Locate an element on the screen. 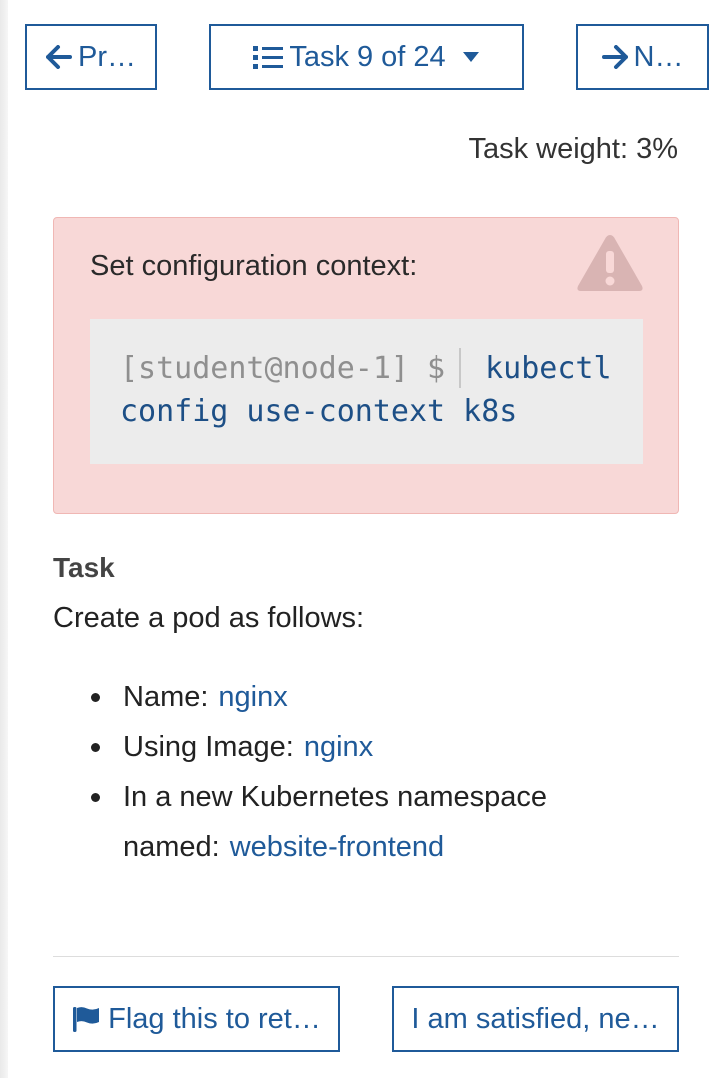 The width and height of the screenshot is (722, 1078). arrow-right-icon is located at coordinates (614, 57).